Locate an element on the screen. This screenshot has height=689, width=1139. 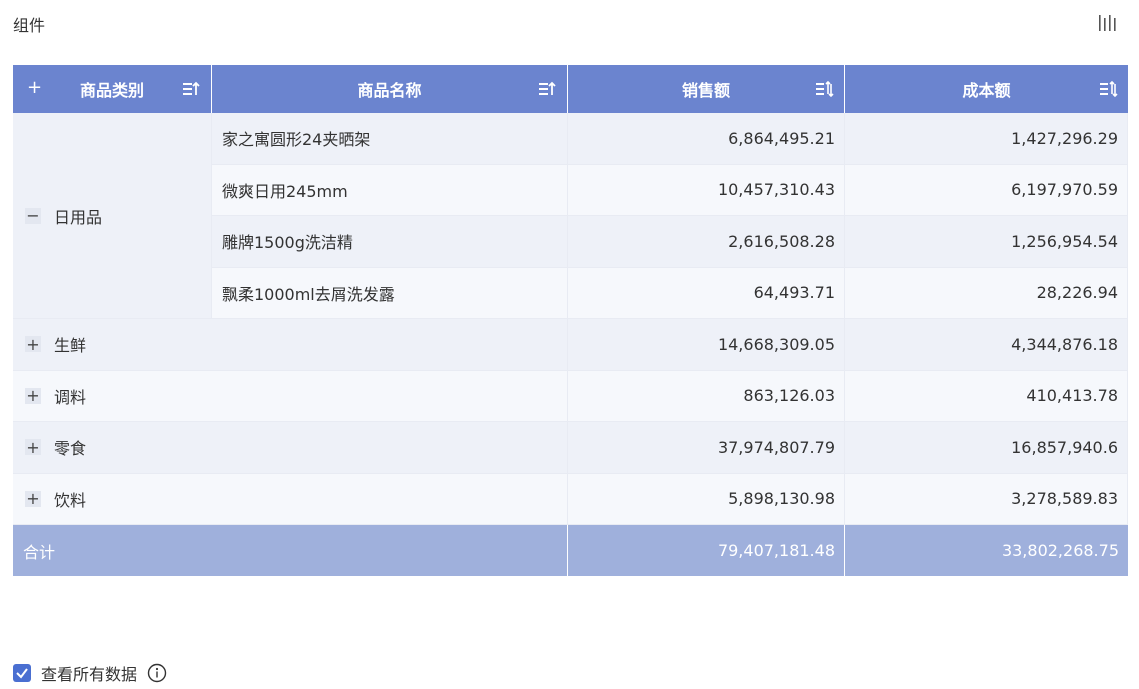
group-name: 生鲜 is located at coordinates (70, 346).